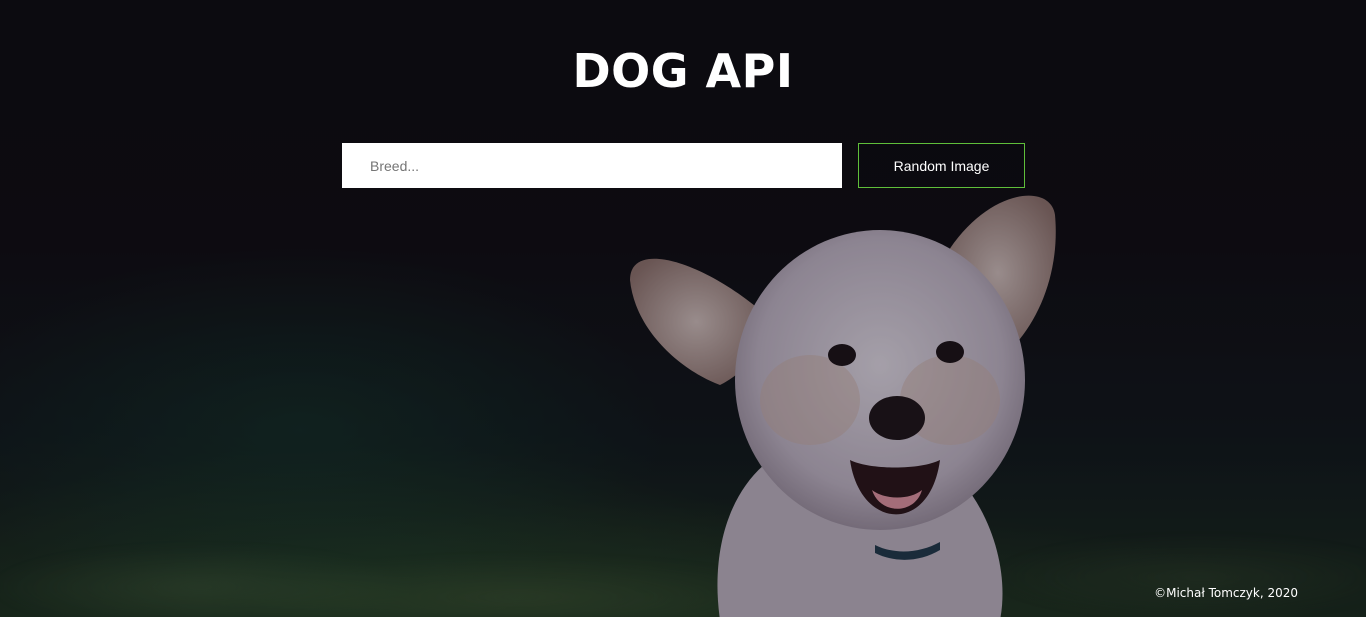 The image size is (1366, 617). What do you see at coordinates (683, 71) in the screenshot?
I see `page-title: DOG API` at bounding box center [683, 71].